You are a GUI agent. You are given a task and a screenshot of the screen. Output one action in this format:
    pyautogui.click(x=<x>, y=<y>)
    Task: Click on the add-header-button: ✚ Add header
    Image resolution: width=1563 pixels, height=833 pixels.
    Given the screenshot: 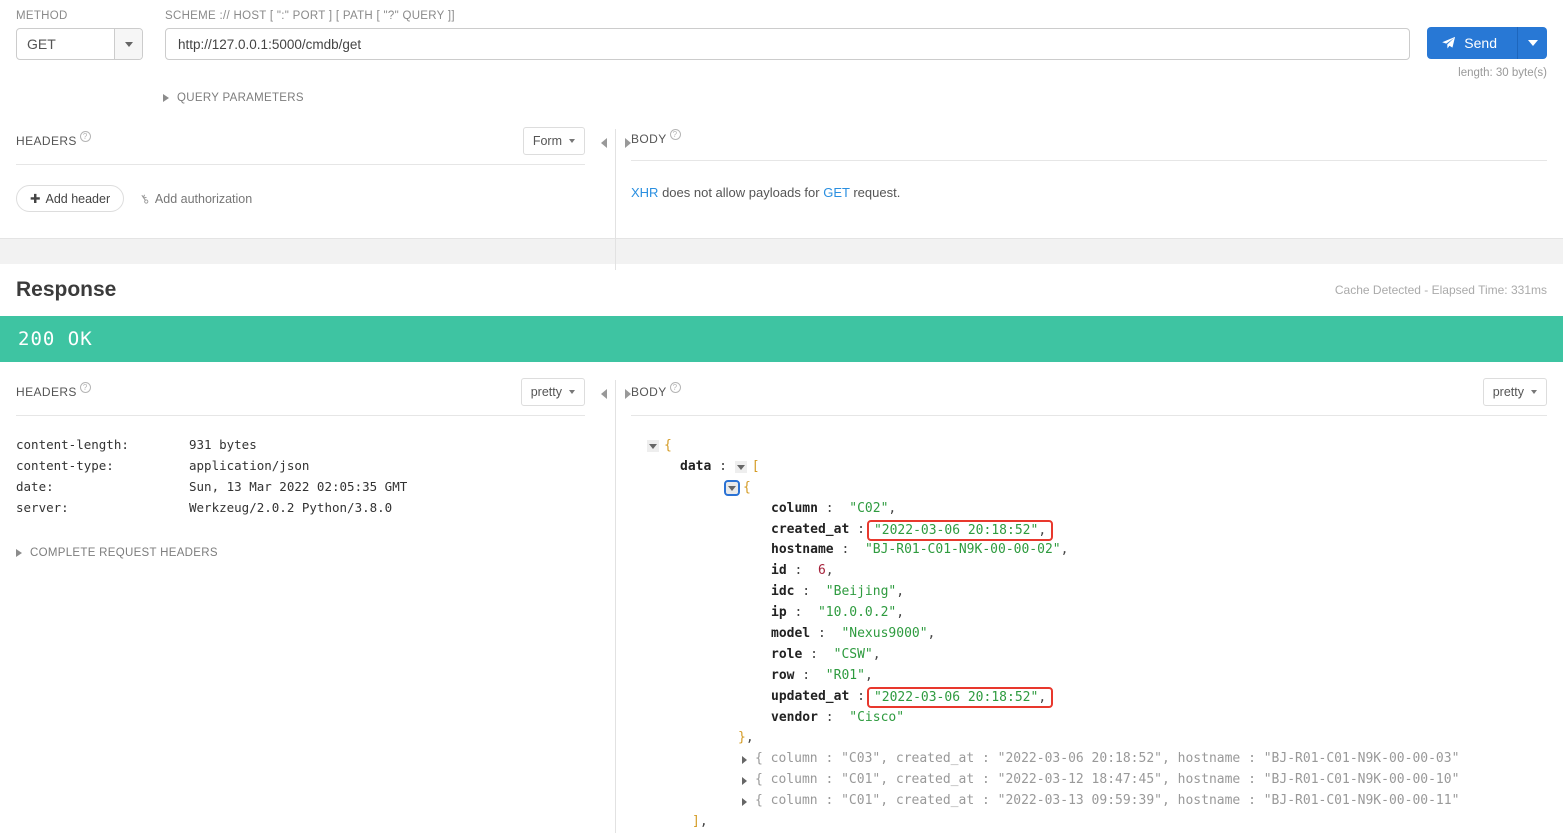 What is the action you would take?
    pyautogui.click(x=70, y=198)
    